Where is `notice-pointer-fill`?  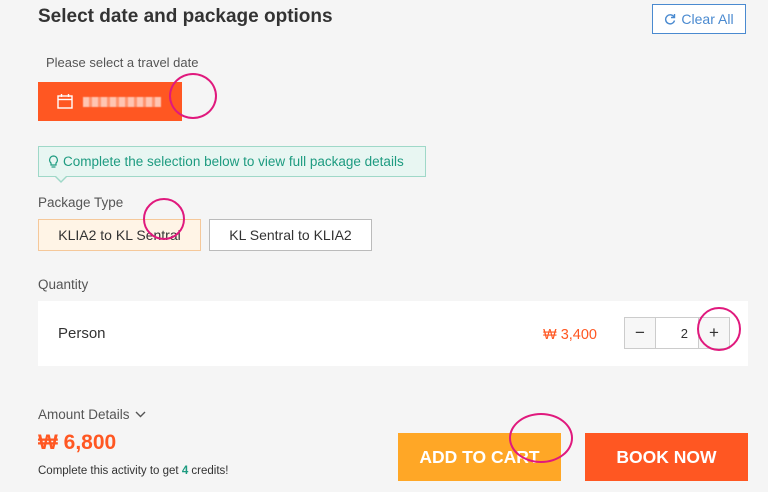 notice-pointer-fill is located at coordinates (61, 178).